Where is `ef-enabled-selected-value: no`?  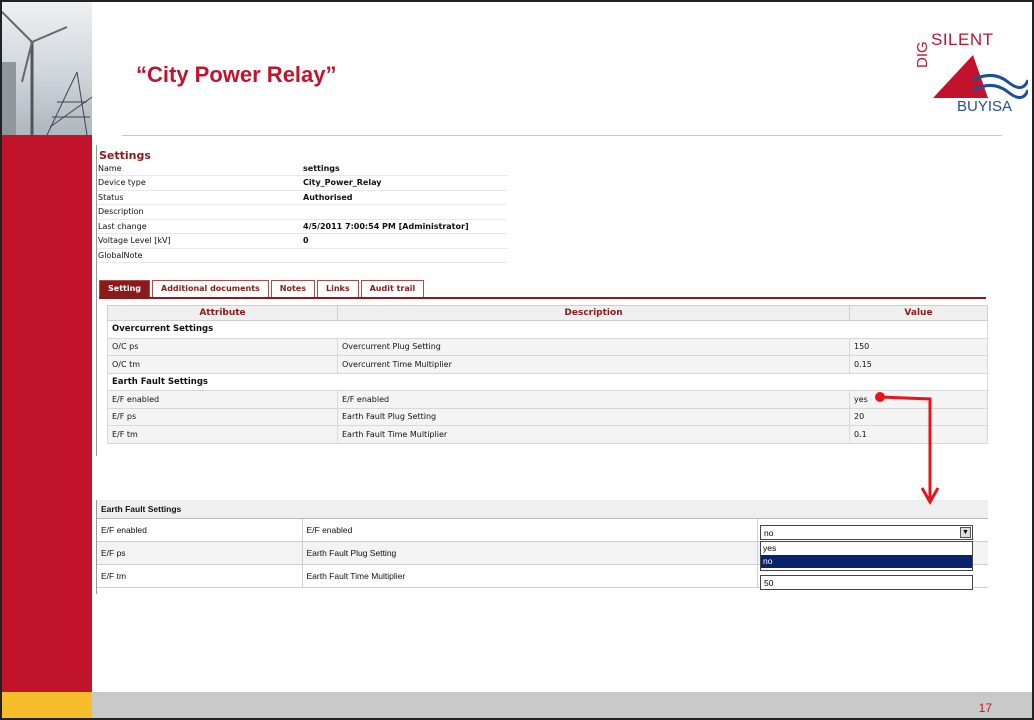 ef-enabled-selected-value: no is located at coordinates (769, 533).